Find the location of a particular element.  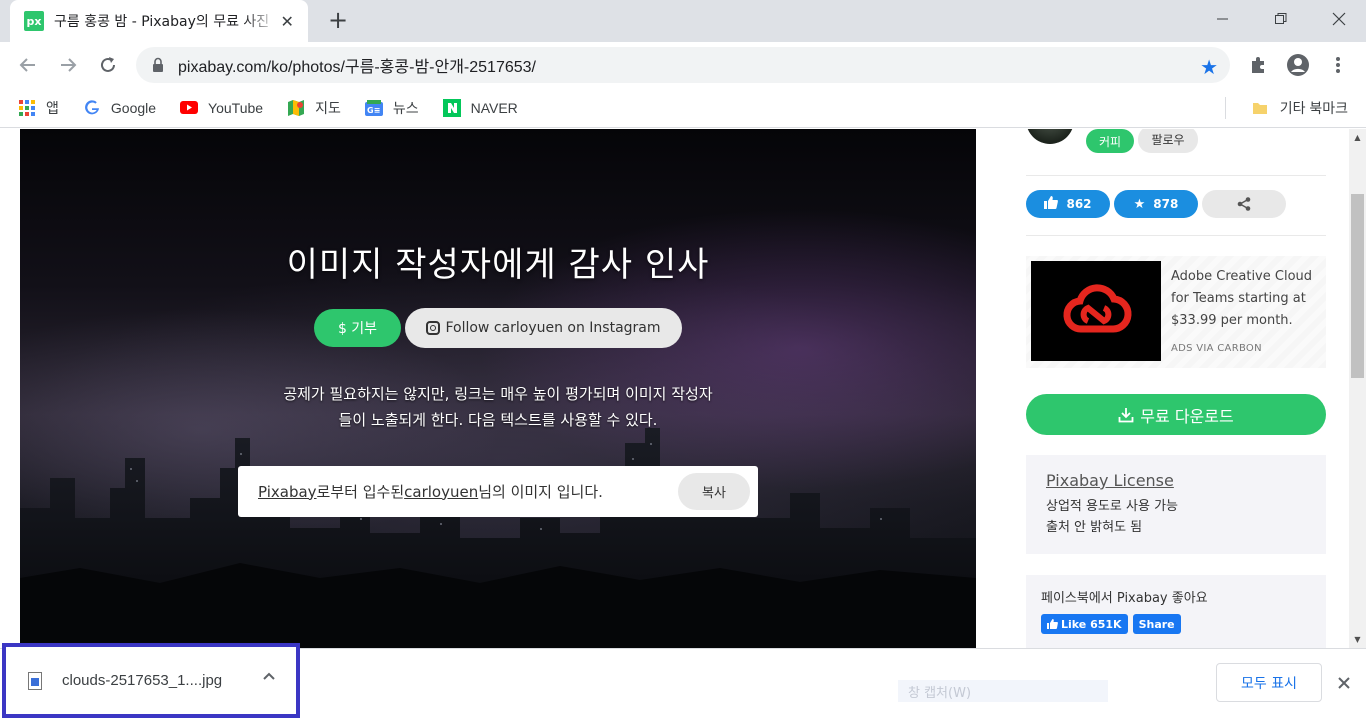

bookmark-maps: 지도 is located at coordinates (314, 108).